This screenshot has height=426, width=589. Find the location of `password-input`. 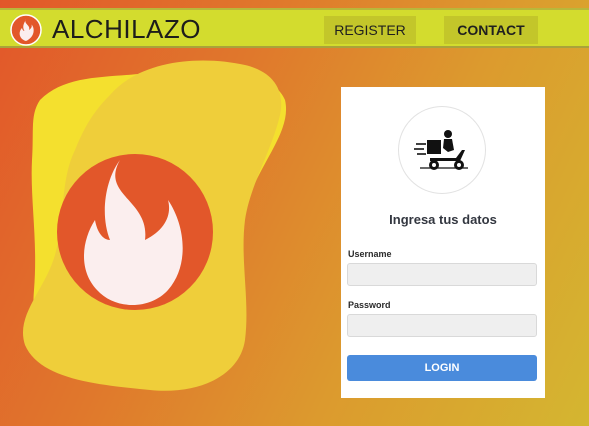

password-input is located at coordinates (442, 325).